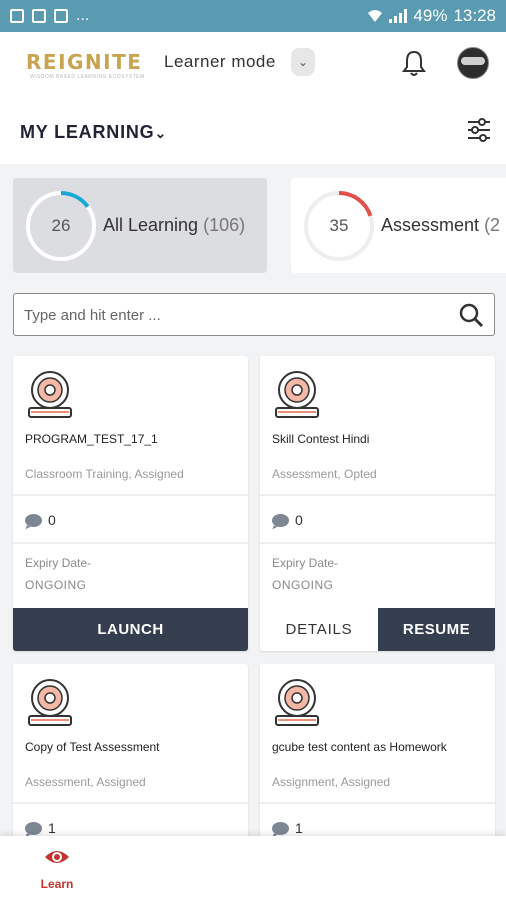 The width and height of the screenshot is (506, 900). What do you see at coordinates (220, 62) in the screenshot?
I see `learner-mode-label: Learner mode` at bounding box center [220, 62].